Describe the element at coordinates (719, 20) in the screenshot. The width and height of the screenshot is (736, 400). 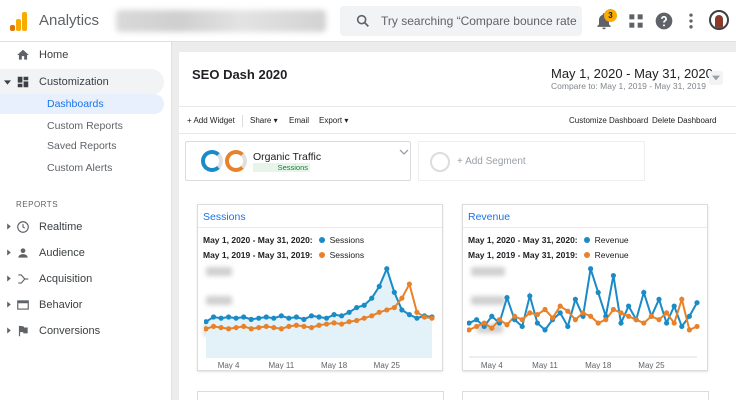
I see `avatar` at that location.